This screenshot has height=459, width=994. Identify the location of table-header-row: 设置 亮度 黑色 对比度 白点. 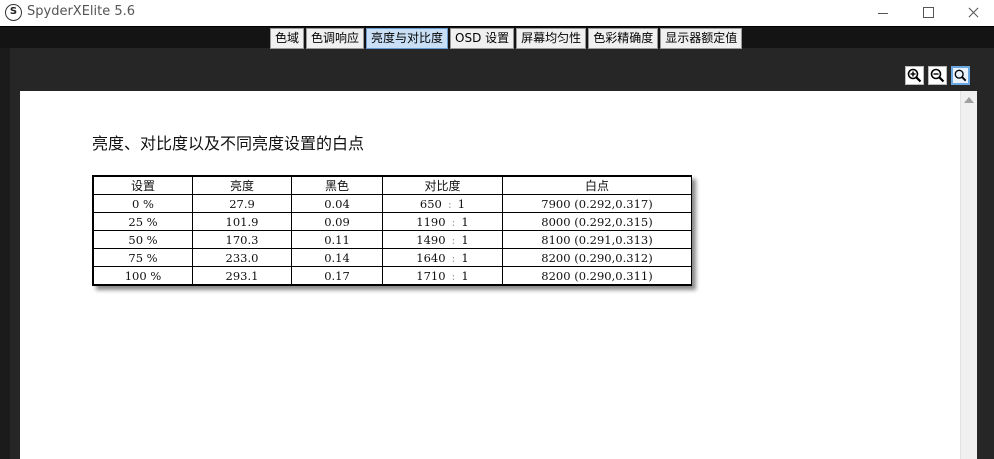
(392, 185).